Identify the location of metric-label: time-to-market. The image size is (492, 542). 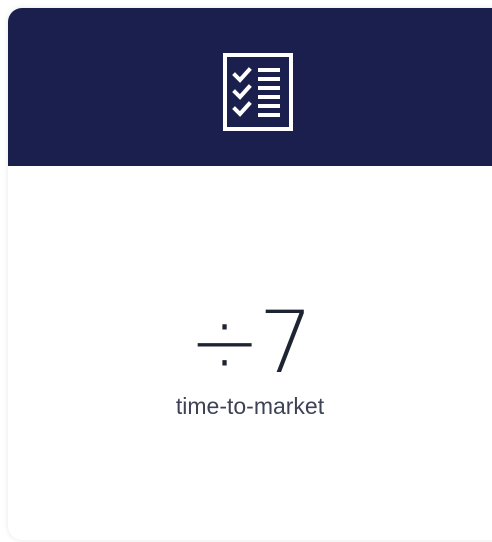
(250, 406).